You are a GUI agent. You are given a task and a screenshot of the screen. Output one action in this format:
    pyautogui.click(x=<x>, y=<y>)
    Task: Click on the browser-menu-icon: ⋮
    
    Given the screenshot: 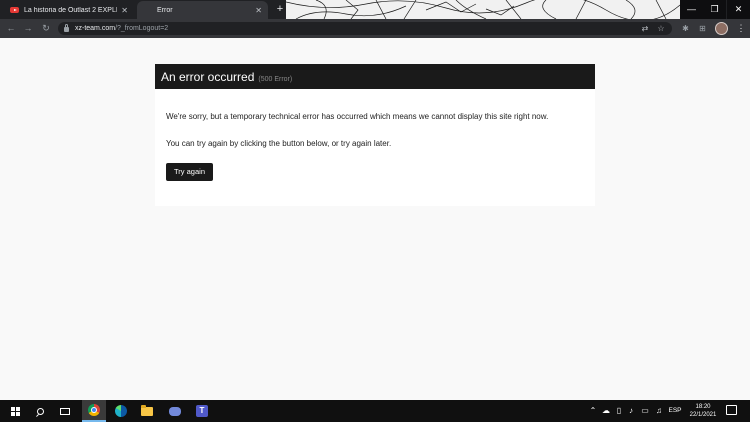 What is the action you would take?
    pyautogui.click(x=741, y=28)
    